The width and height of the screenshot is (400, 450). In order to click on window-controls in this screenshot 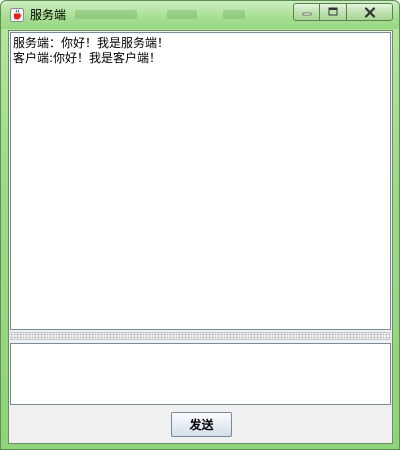, I will do `click(343, 12)`.